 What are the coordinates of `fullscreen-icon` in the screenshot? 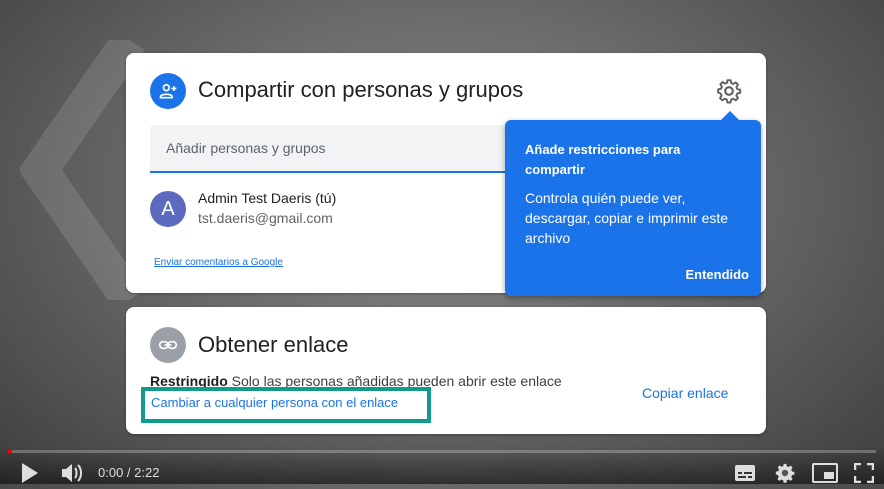 It's located at (864, 475).